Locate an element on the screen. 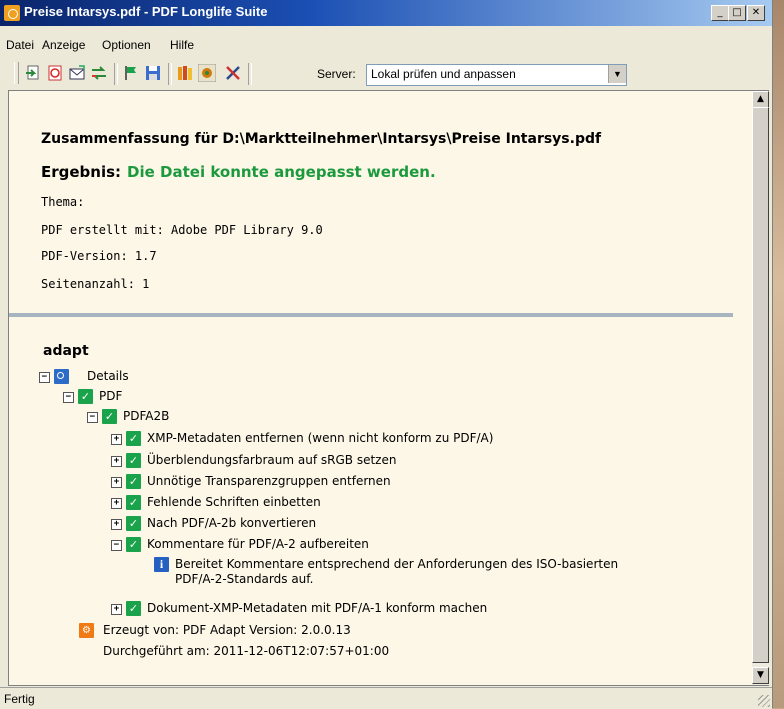 This screenshot has height=709, width=784. version-text: PDF-Version: 1.7 is located at coordinates (99, 256).